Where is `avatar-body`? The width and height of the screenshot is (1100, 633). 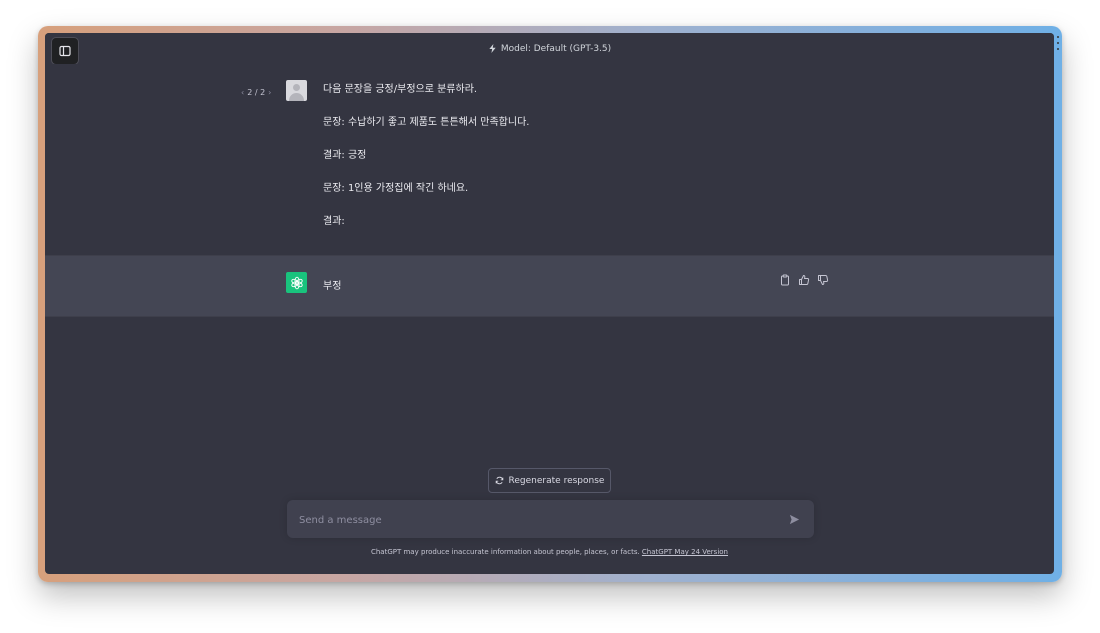 avatar-body is located at coordinates (296, 97).